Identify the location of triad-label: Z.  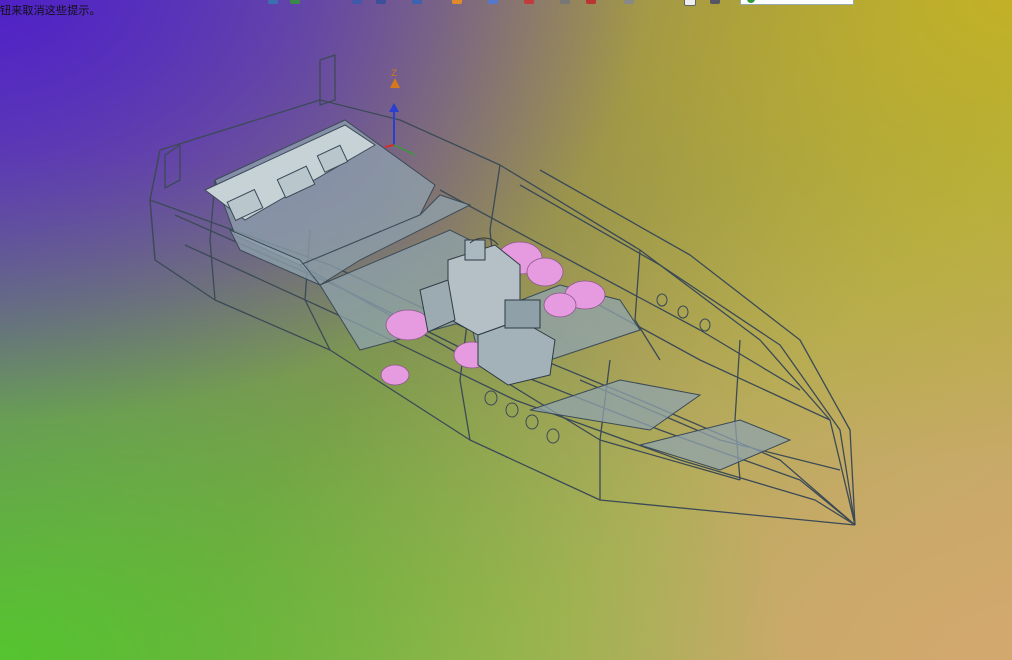
(394, 74).